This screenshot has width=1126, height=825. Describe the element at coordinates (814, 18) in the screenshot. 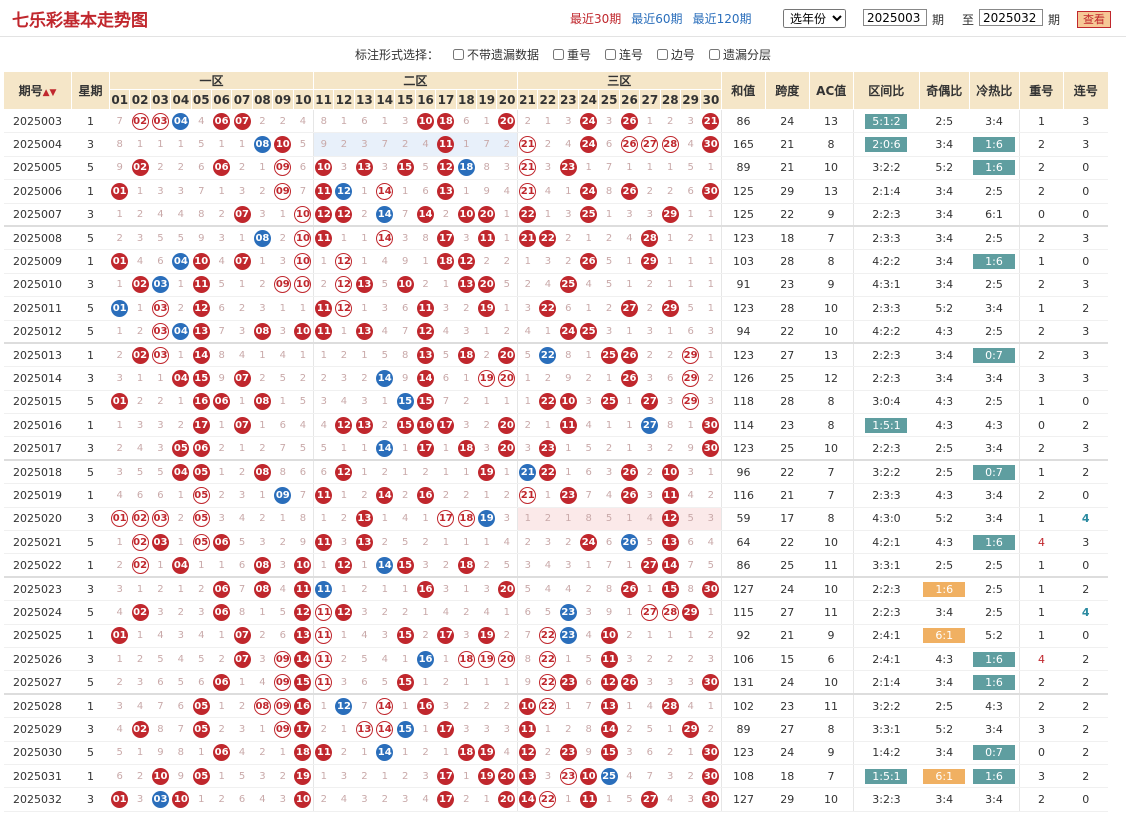

I see `year-select: 选年份` at that location.